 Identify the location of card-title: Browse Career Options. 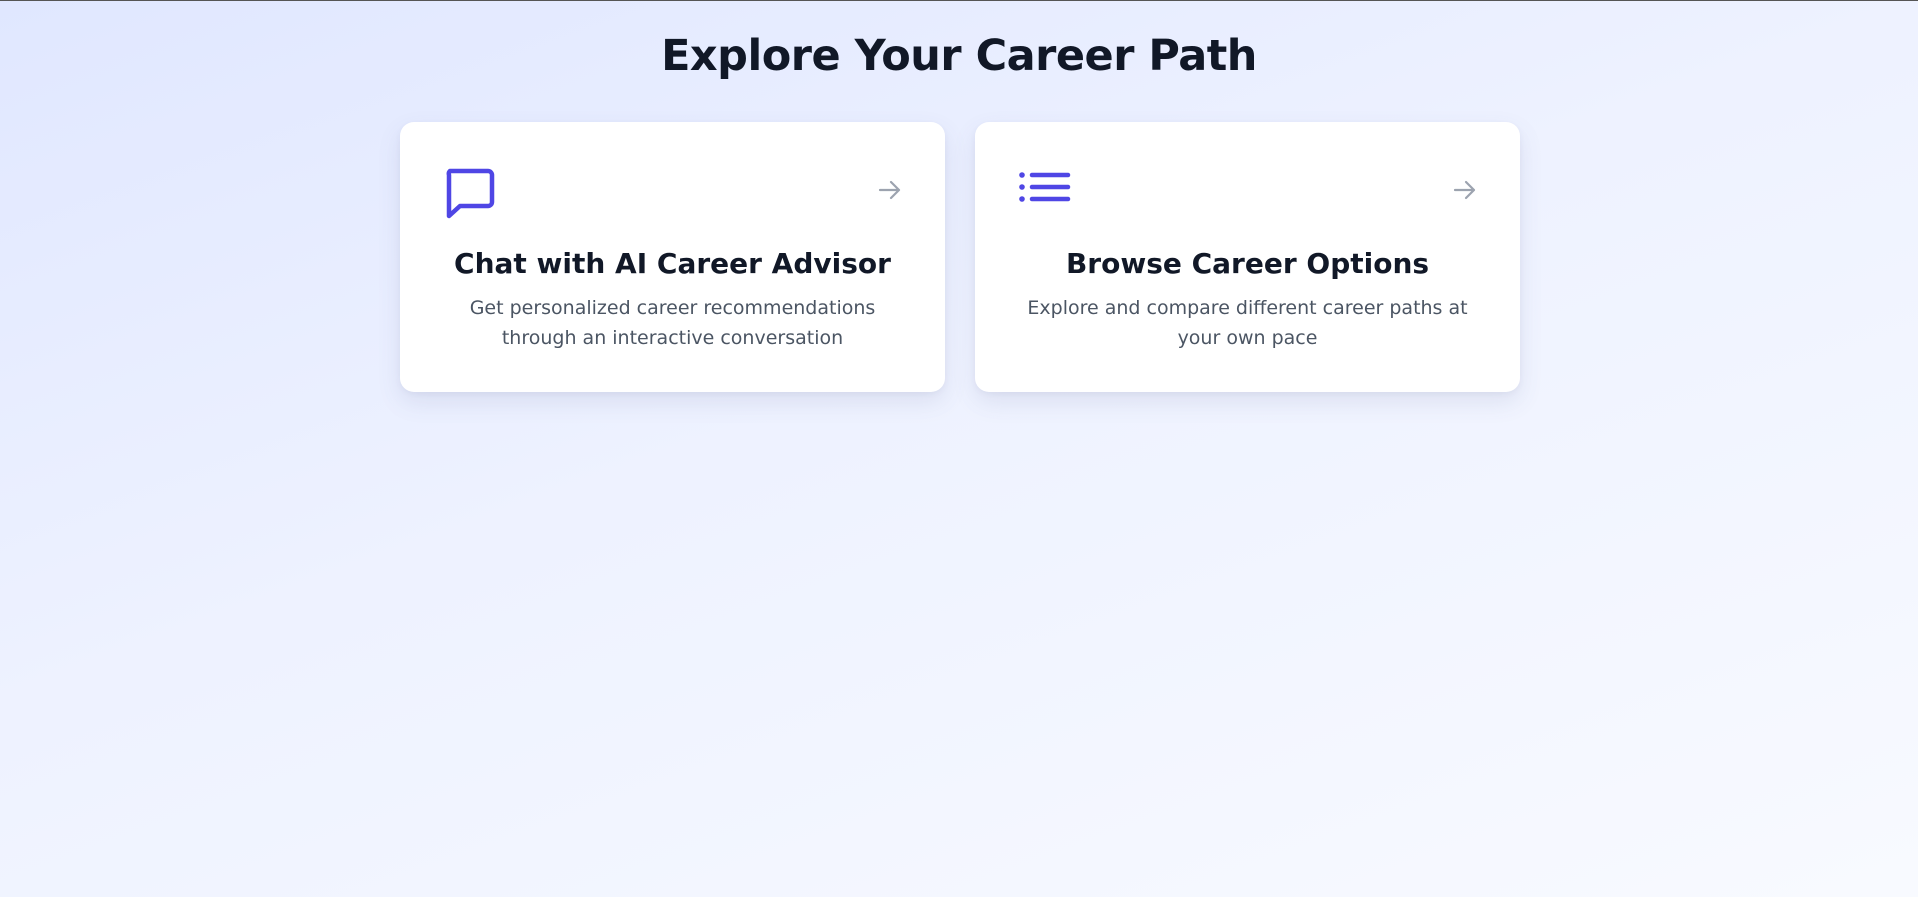
(1247, 263).